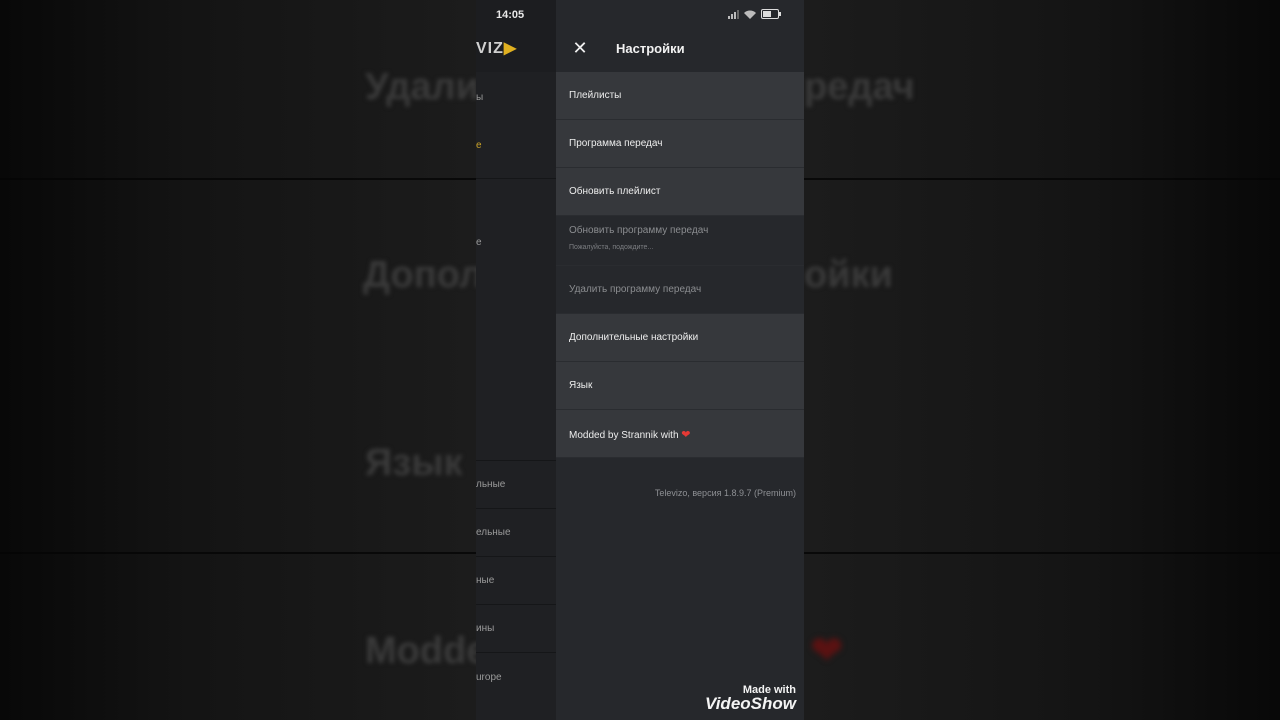  I want to click on underlying-screen: VIZ▶ ы е е льные ельные ные ины urope, so click(516, 360).